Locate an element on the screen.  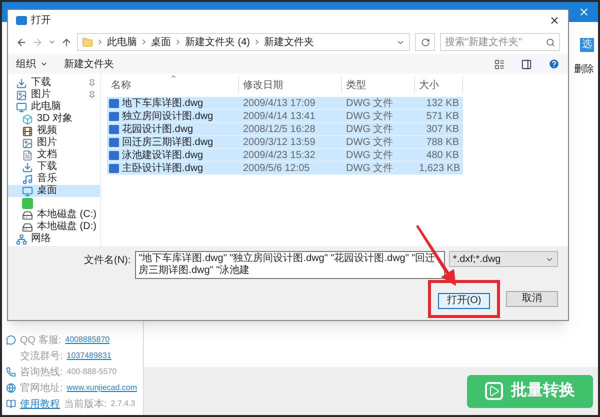
breadcrumb-item: 新建文件夹 is located at coordinates (289, 42).